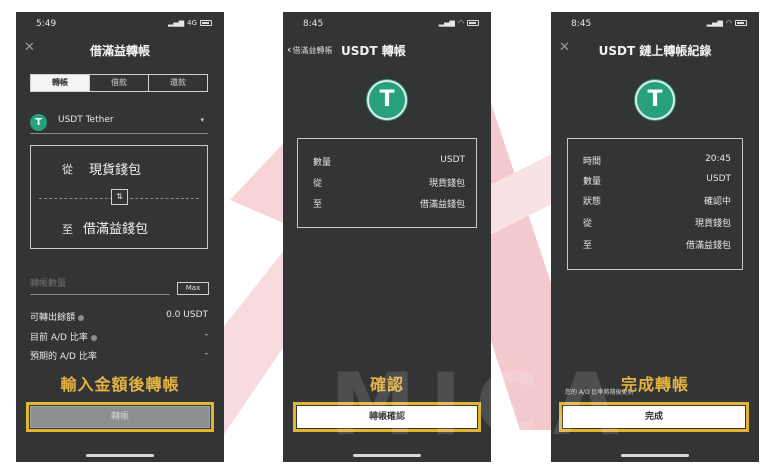 This screenshot has height=471, width=768. I want to click on amount-input: 轉帳數量, so click(100, 285).